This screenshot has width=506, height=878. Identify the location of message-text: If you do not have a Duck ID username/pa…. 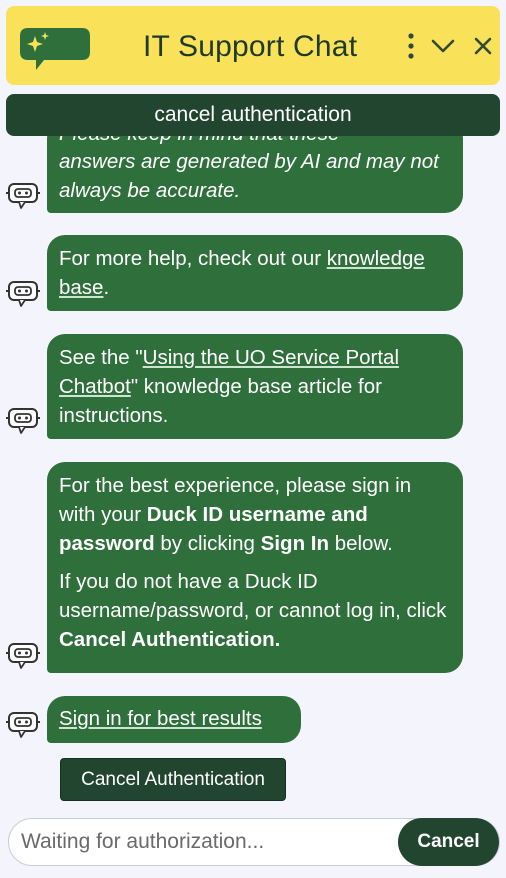
(253, 596).